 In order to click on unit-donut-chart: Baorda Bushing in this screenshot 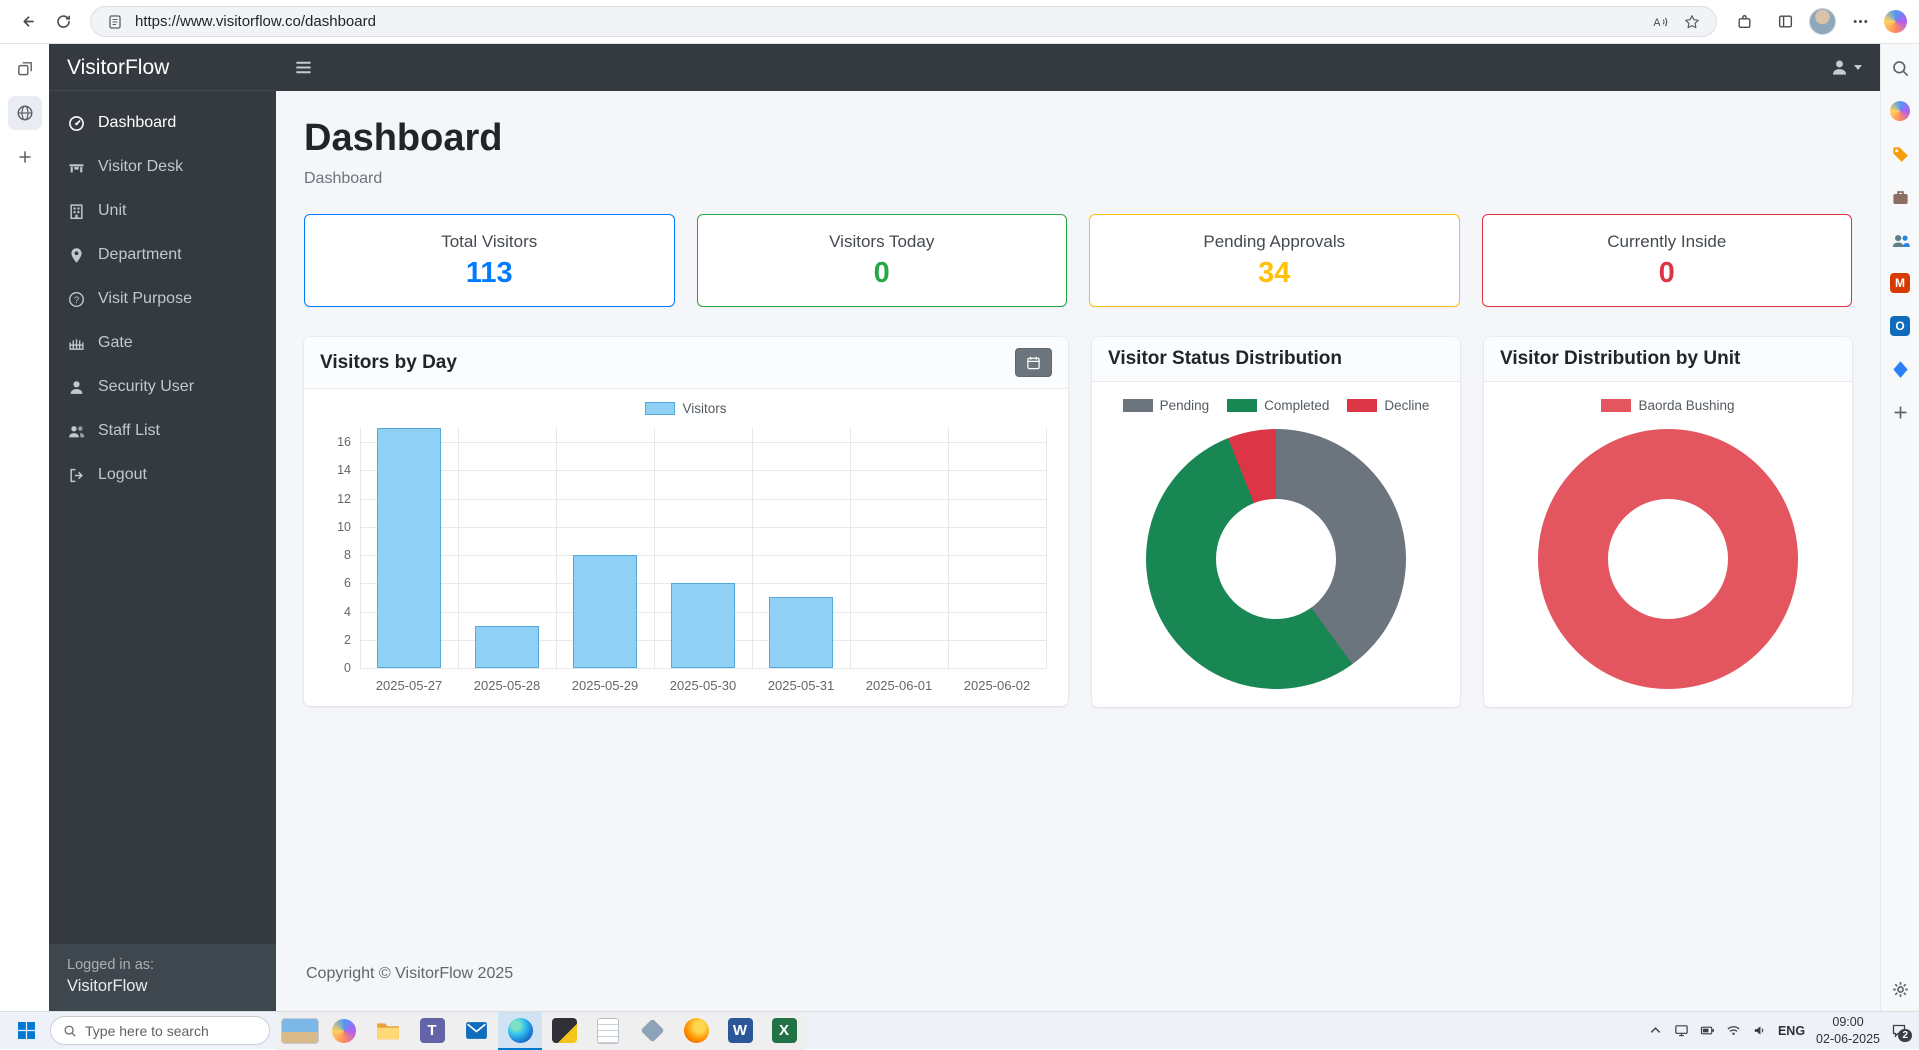, I will do `click(1668, 544)`.